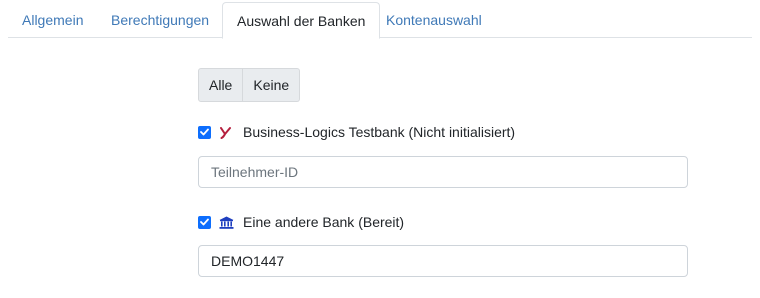 This screenshot has width=760, height=298. Describe the element at coordinates (434, 20) in the screenshot. I see `tab-kontenauswahl: Kontenauswahl` at that location.